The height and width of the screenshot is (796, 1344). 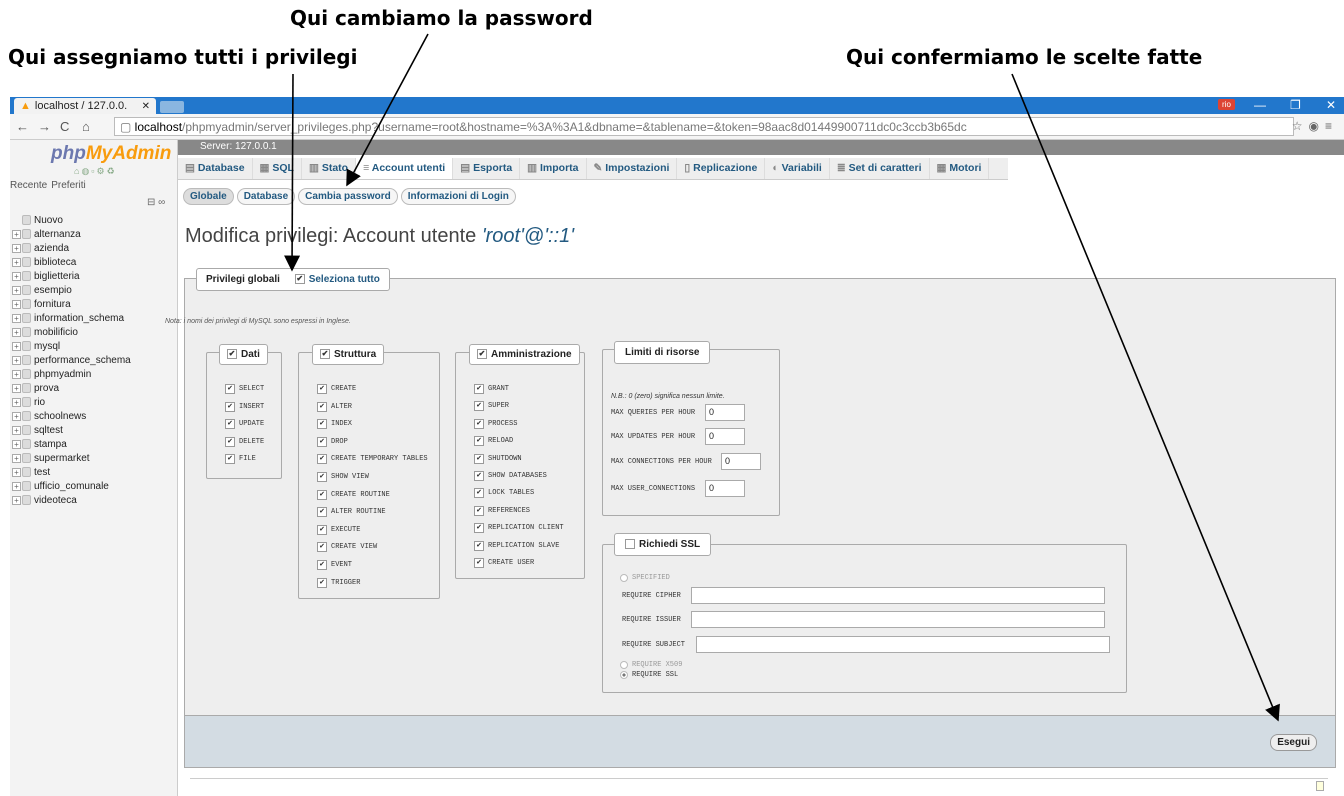 What do you see at coordinates (797, 168) in the screenshot?
I see `menu-tab: ◐ Variabili` at bounding box center [797, 168].